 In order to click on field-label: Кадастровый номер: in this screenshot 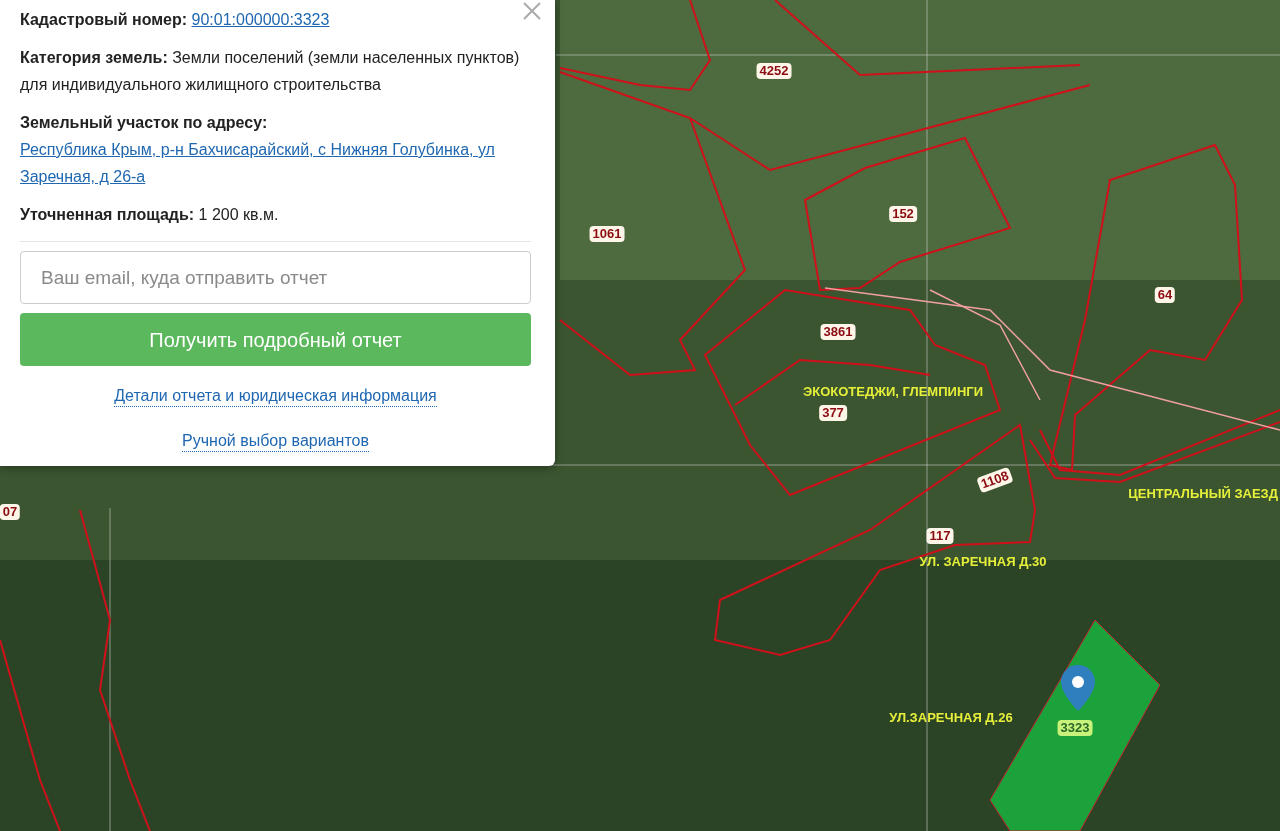, I will do `click(104, 19)`.